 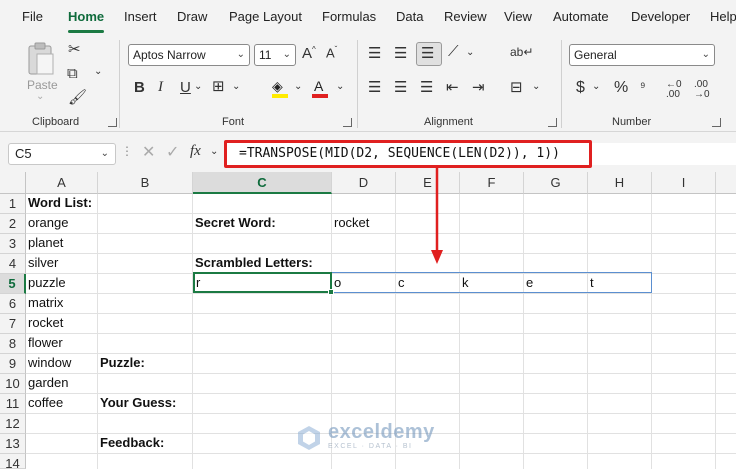 I want to click on align-top-icon: ☰, so click(x=374, y=53).